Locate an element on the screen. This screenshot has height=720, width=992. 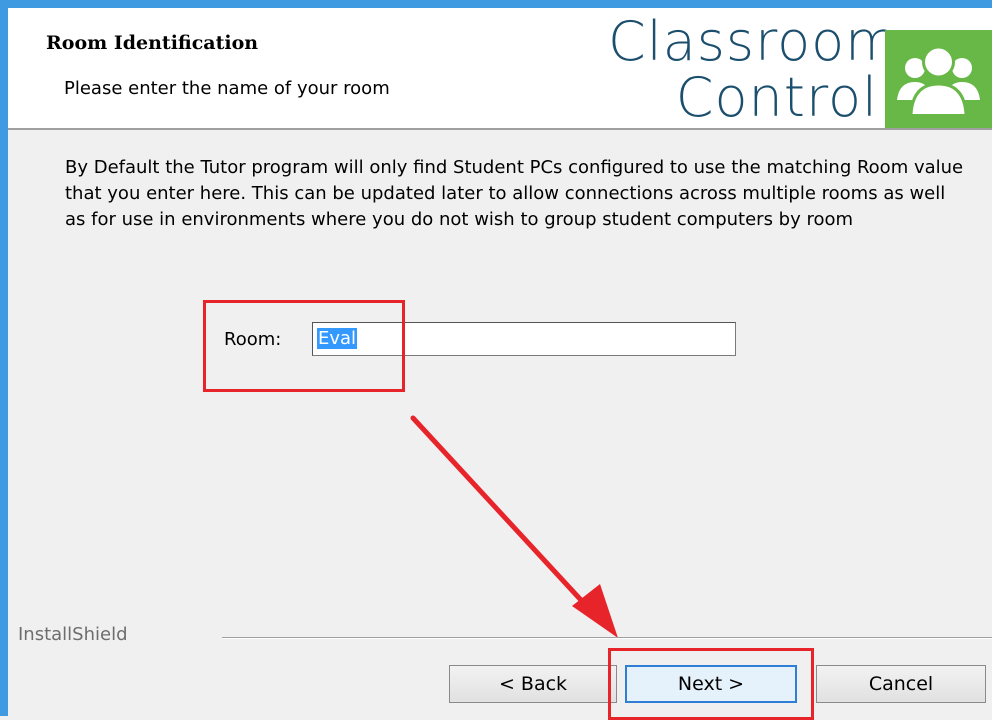
cancel-button: Cancel is located at coordinates (901, 684).